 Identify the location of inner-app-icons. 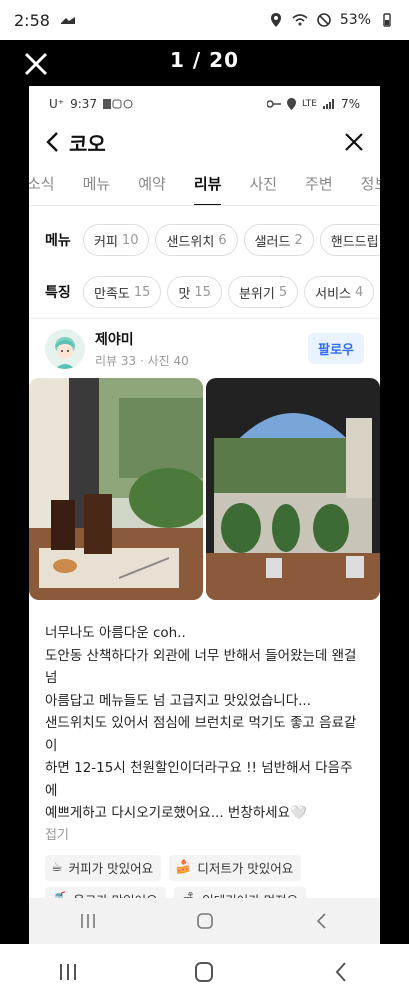
(118, 104).